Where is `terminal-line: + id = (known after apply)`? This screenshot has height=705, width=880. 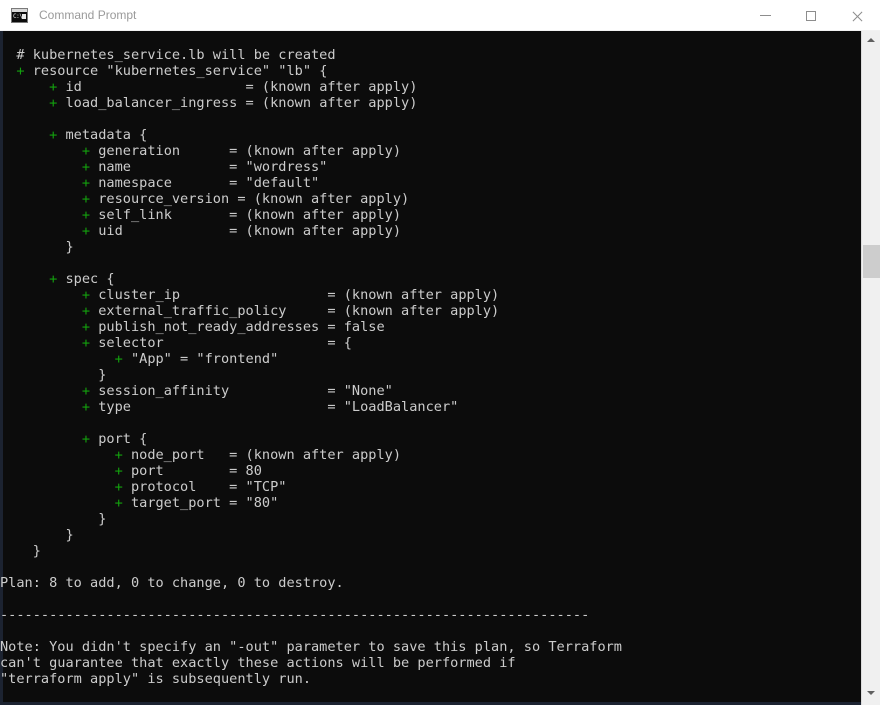
terminal-line: + id = (known after apply) is located at coordinates (429, 87).